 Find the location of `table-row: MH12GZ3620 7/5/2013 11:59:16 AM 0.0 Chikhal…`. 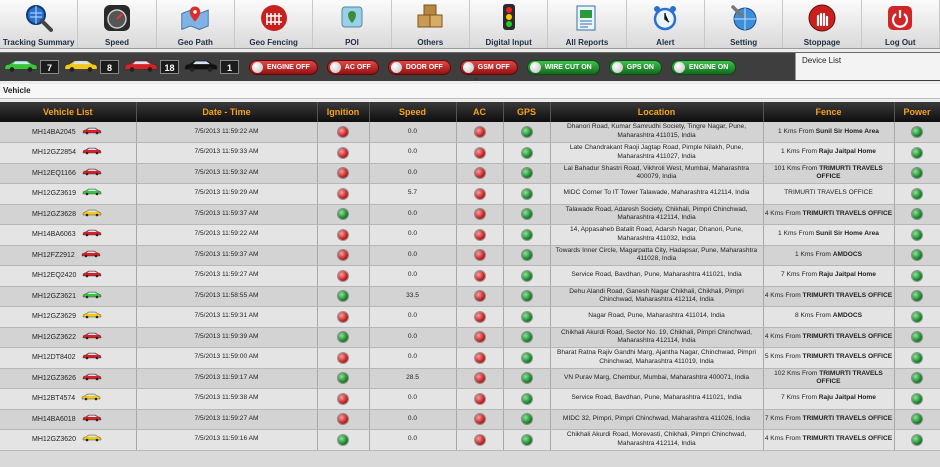

table-row: MH12GZ3620 7/5/2013 11:59:16 AM 0.0 Chikhal… is located at coordinates (470, 440).